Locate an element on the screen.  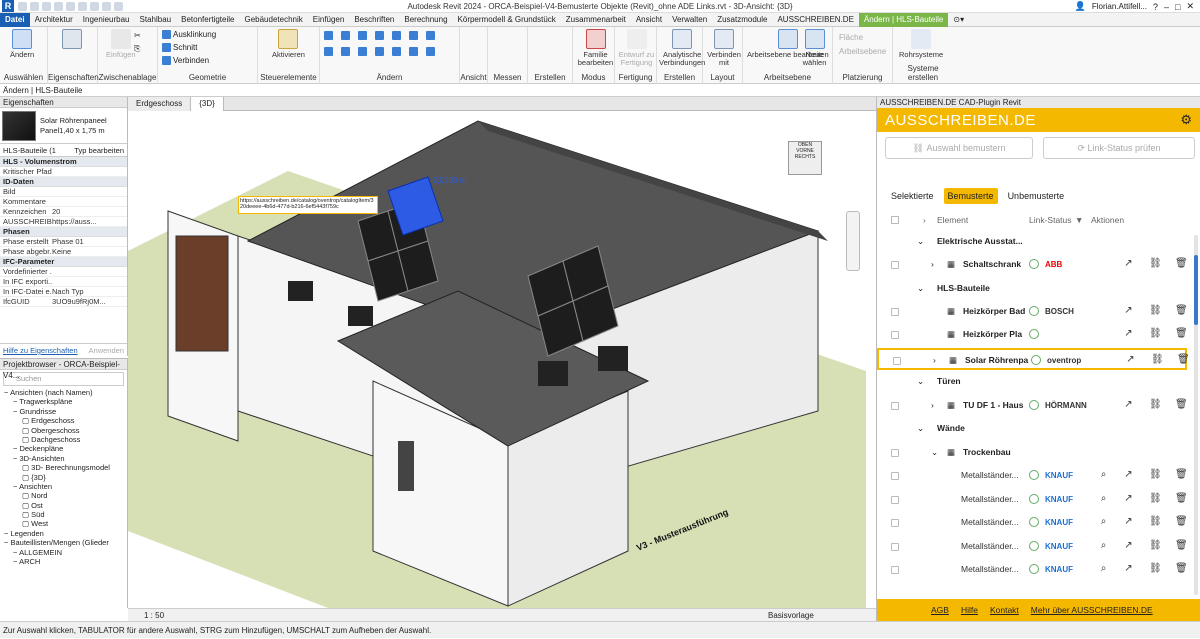
workplane-placement-button: Arbeitsebene is located at coordinates (862, 51).